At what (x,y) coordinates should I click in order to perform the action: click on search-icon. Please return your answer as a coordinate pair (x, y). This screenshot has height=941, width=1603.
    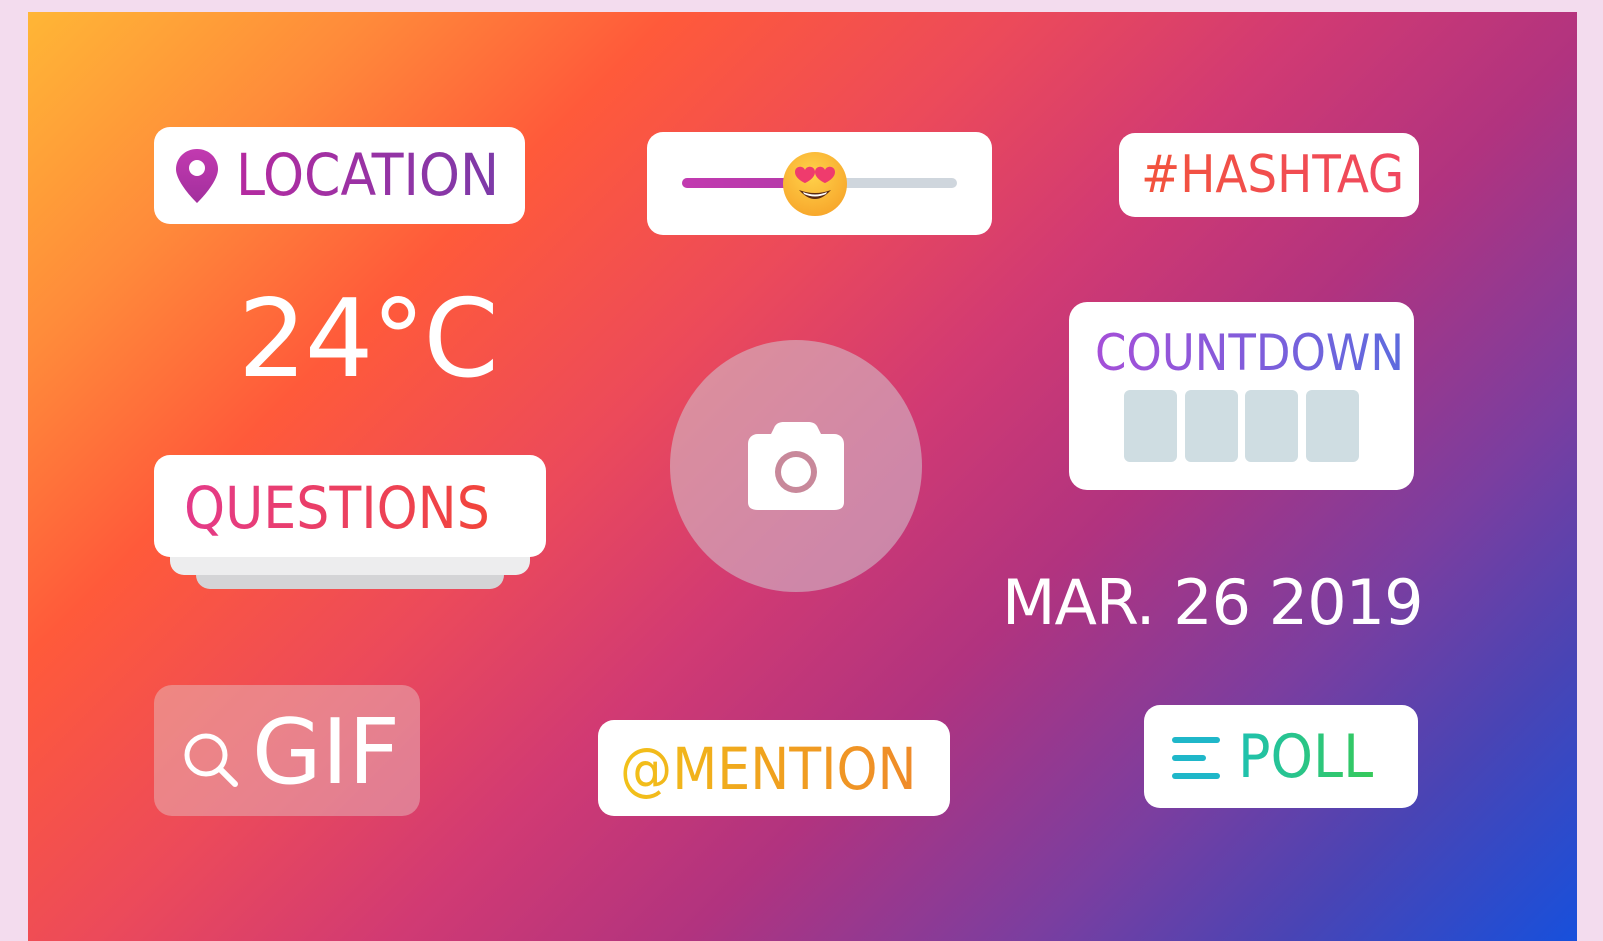
    Looking at the image, I should click on (211, 760).